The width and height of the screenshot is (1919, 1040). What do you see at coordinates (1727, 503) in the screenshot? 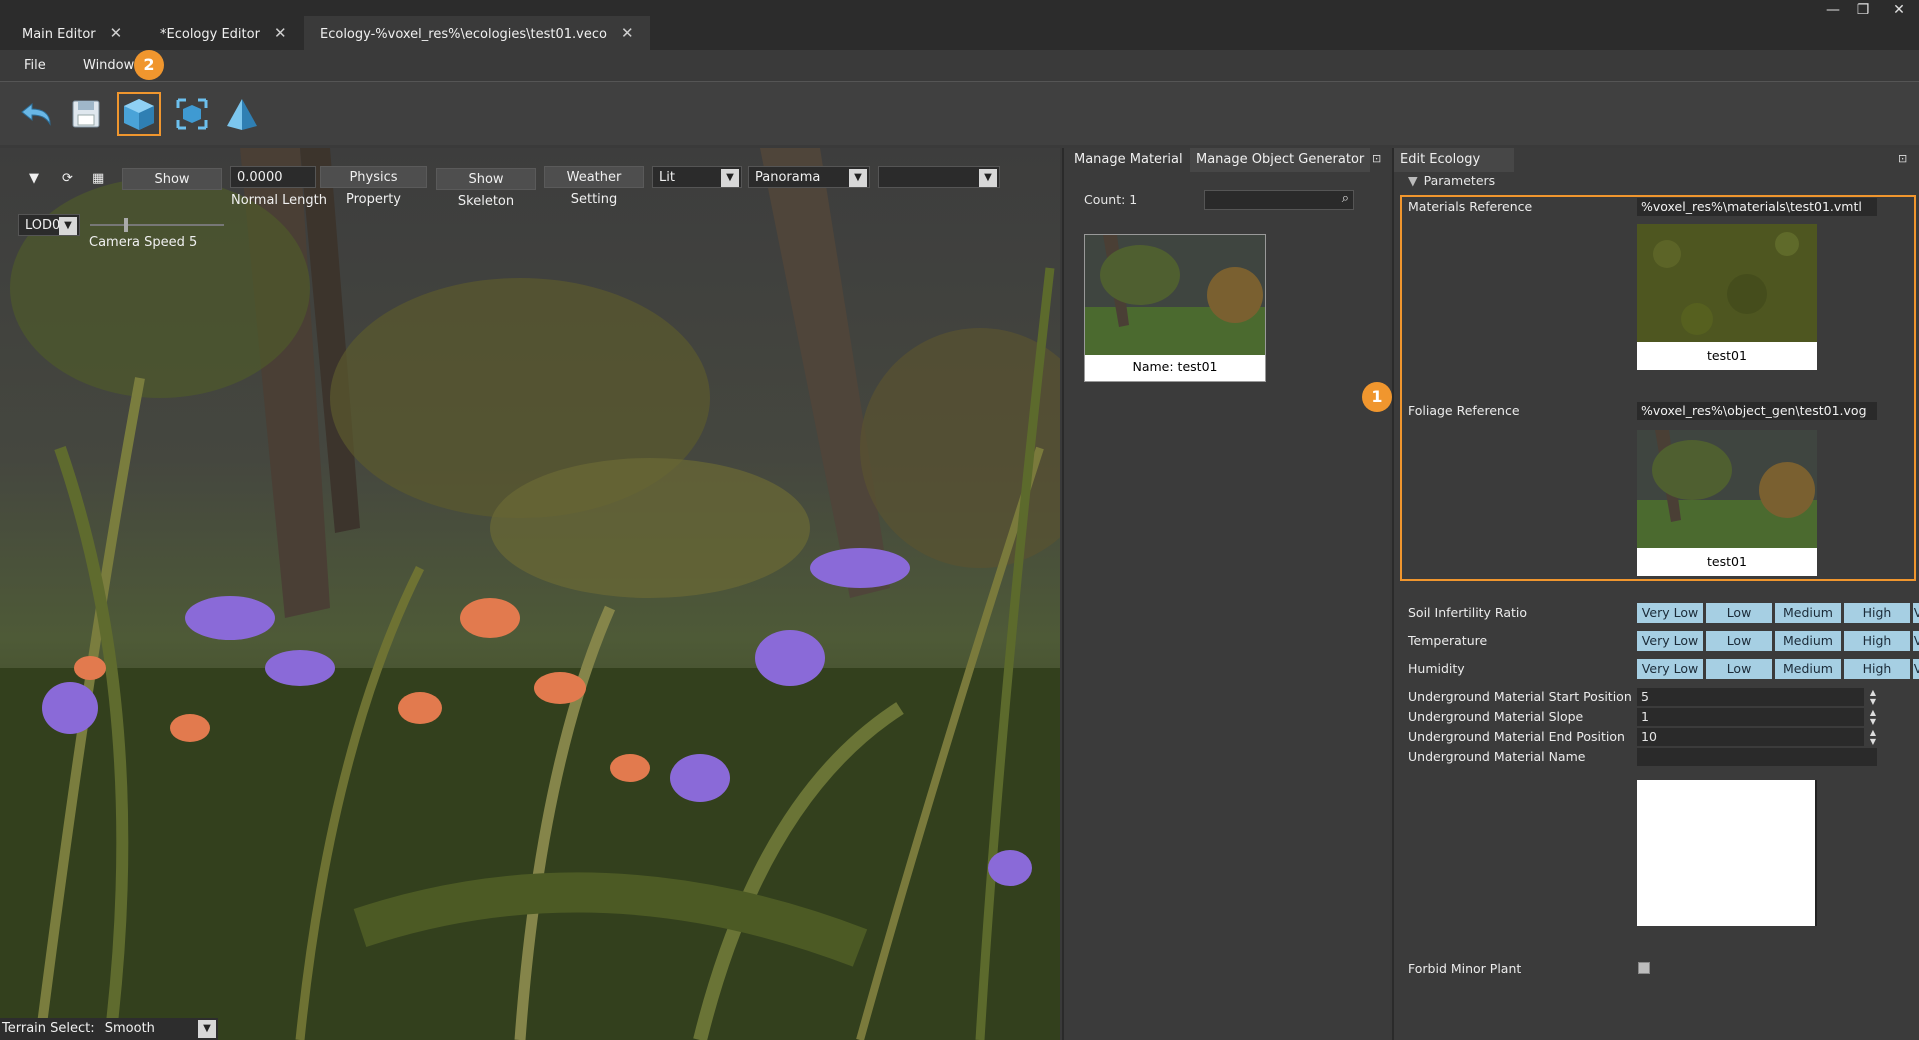
I see `foliage-thumbnail-card: test01` at bounding box center [1727, 503].